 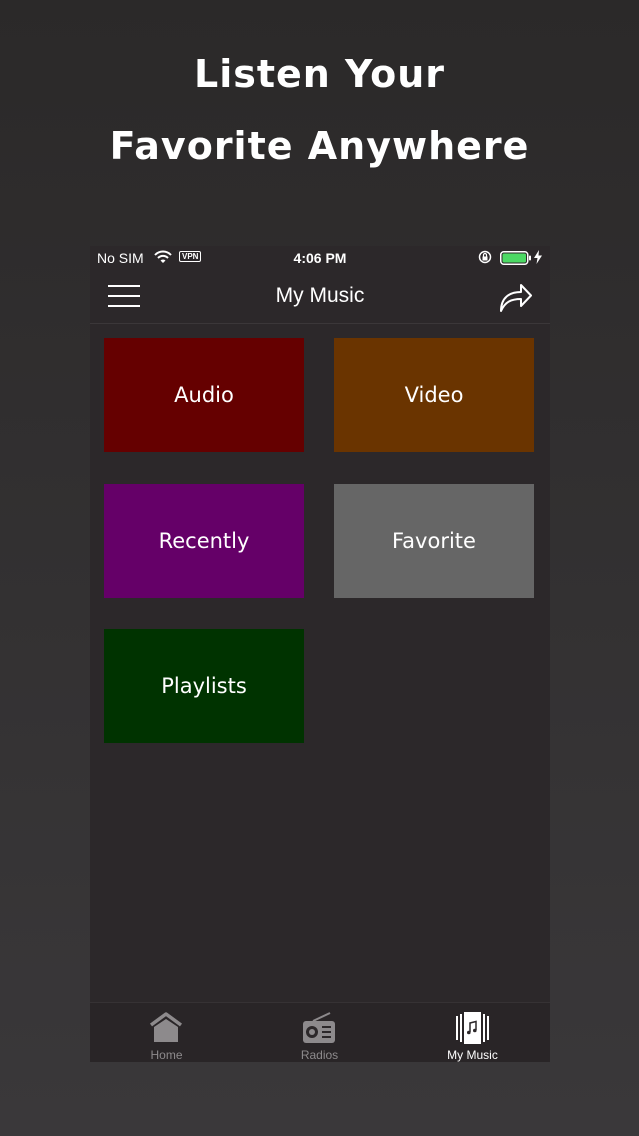 What do you see at coordinates (538, 258) in the screenshot?
I see `charging-bolt-icon` at bounding box center [538, 258].